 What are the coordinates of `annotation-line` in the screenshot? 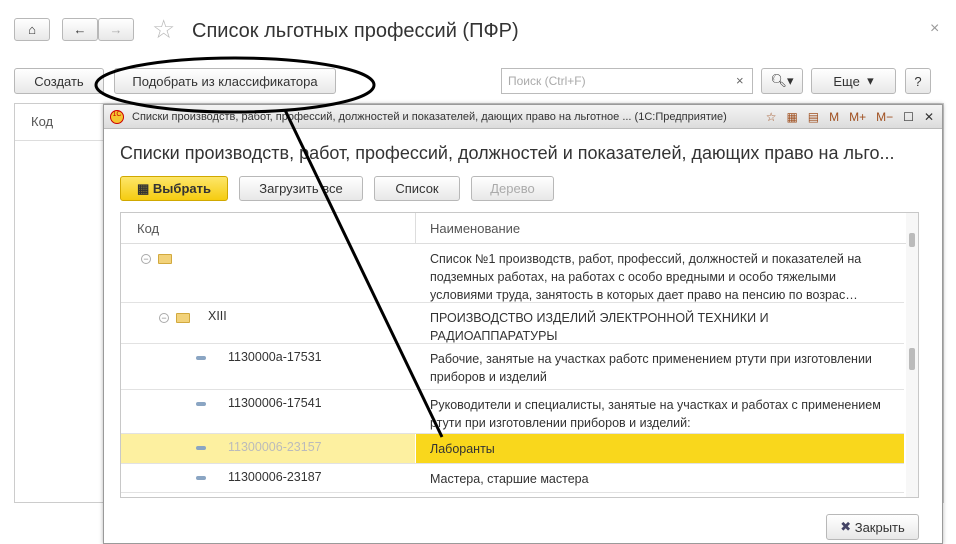 It's located at (363, 273).